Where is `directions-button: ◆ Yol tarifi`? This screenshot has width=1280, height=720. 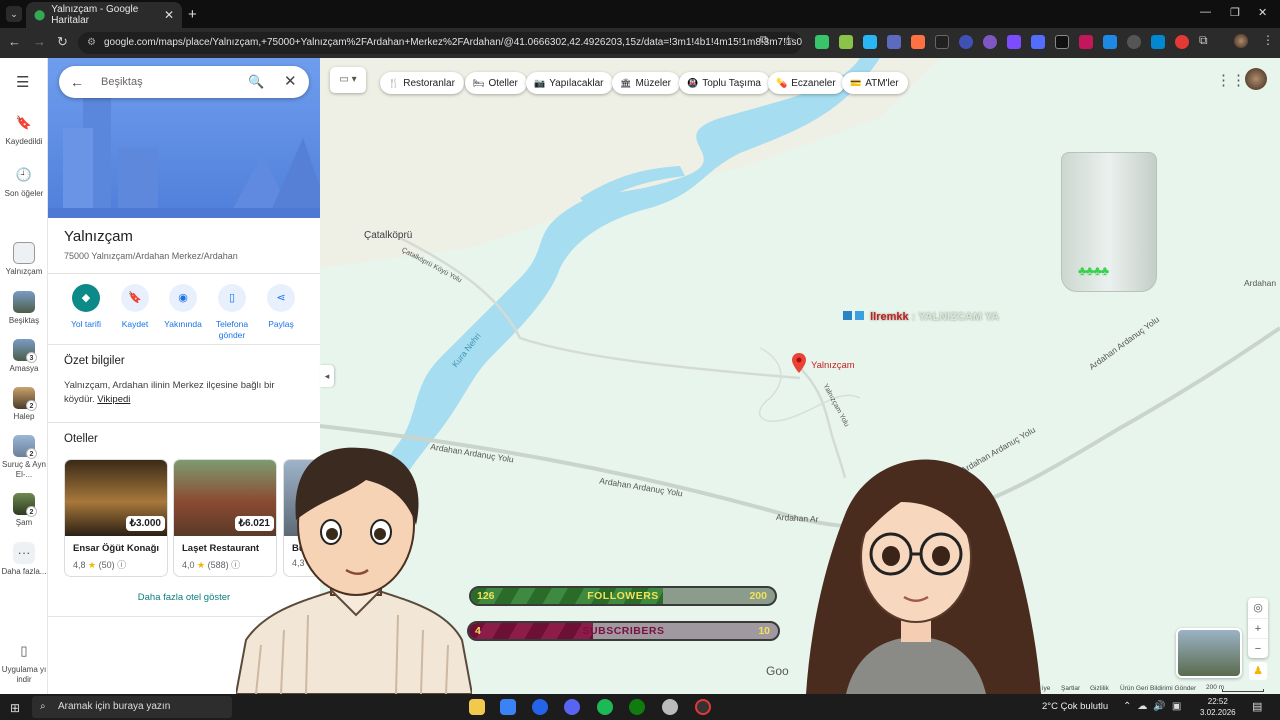 directions-button: ◆ Yol tarifi is located at coordinates (86, 307).